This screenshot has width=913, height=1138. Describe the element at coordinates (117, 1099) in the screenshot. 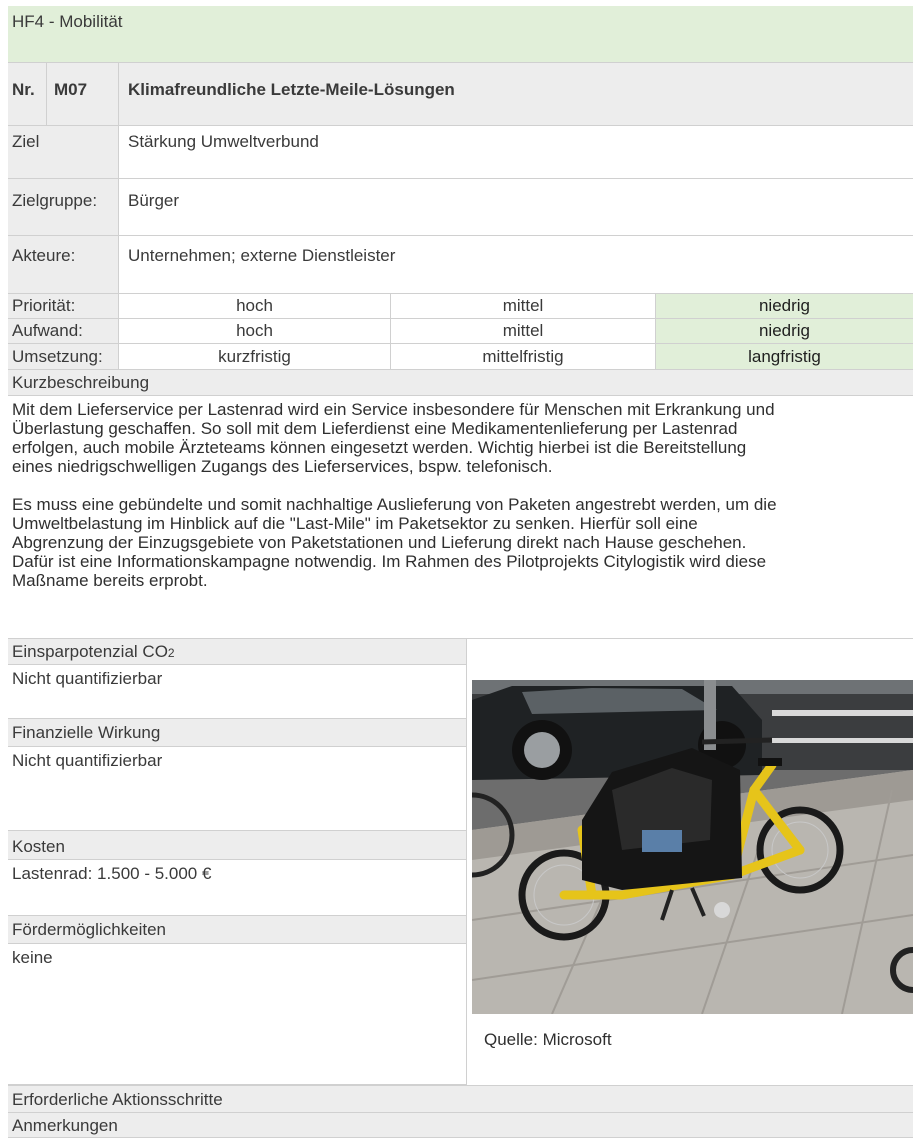

I see `aktionsschritte-label: Erforderliche Aktionsschritte` at that location.